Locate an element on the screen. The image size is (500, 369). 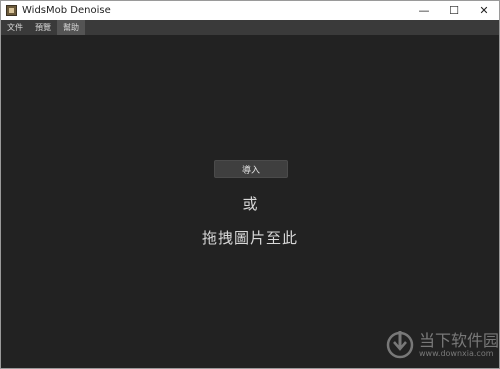
watermark-url: www.downxia.com is located at coordinates (456, 353).